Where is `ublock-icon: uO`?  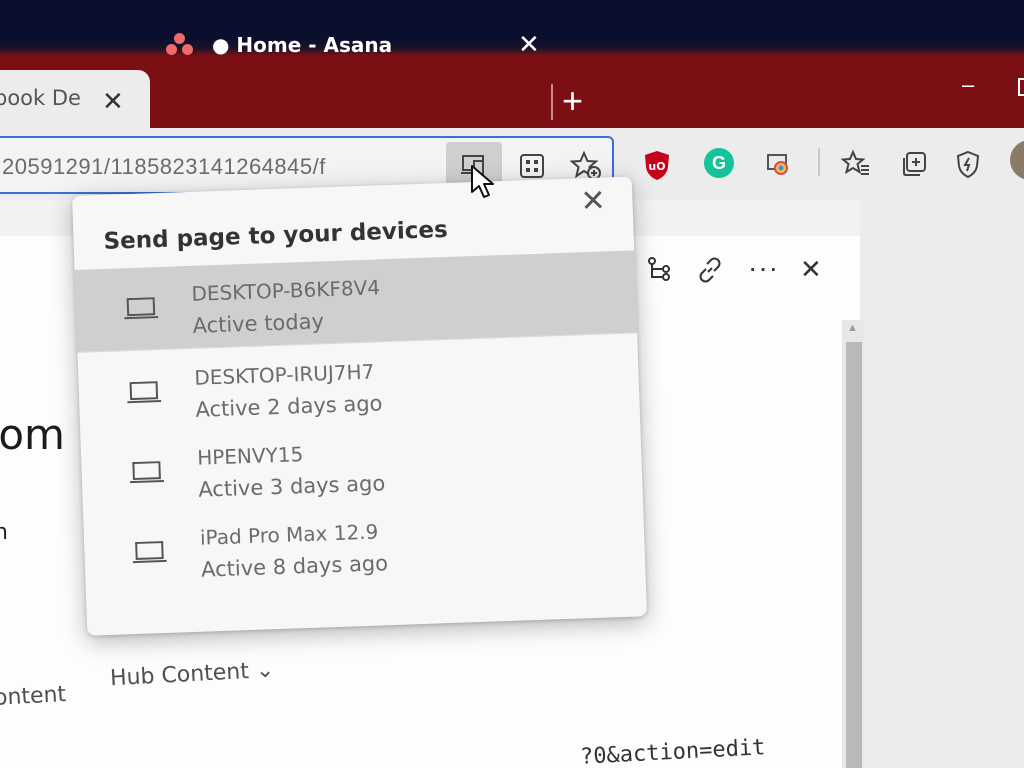 ublock-icon: uO is located at coordinates (657, 165).